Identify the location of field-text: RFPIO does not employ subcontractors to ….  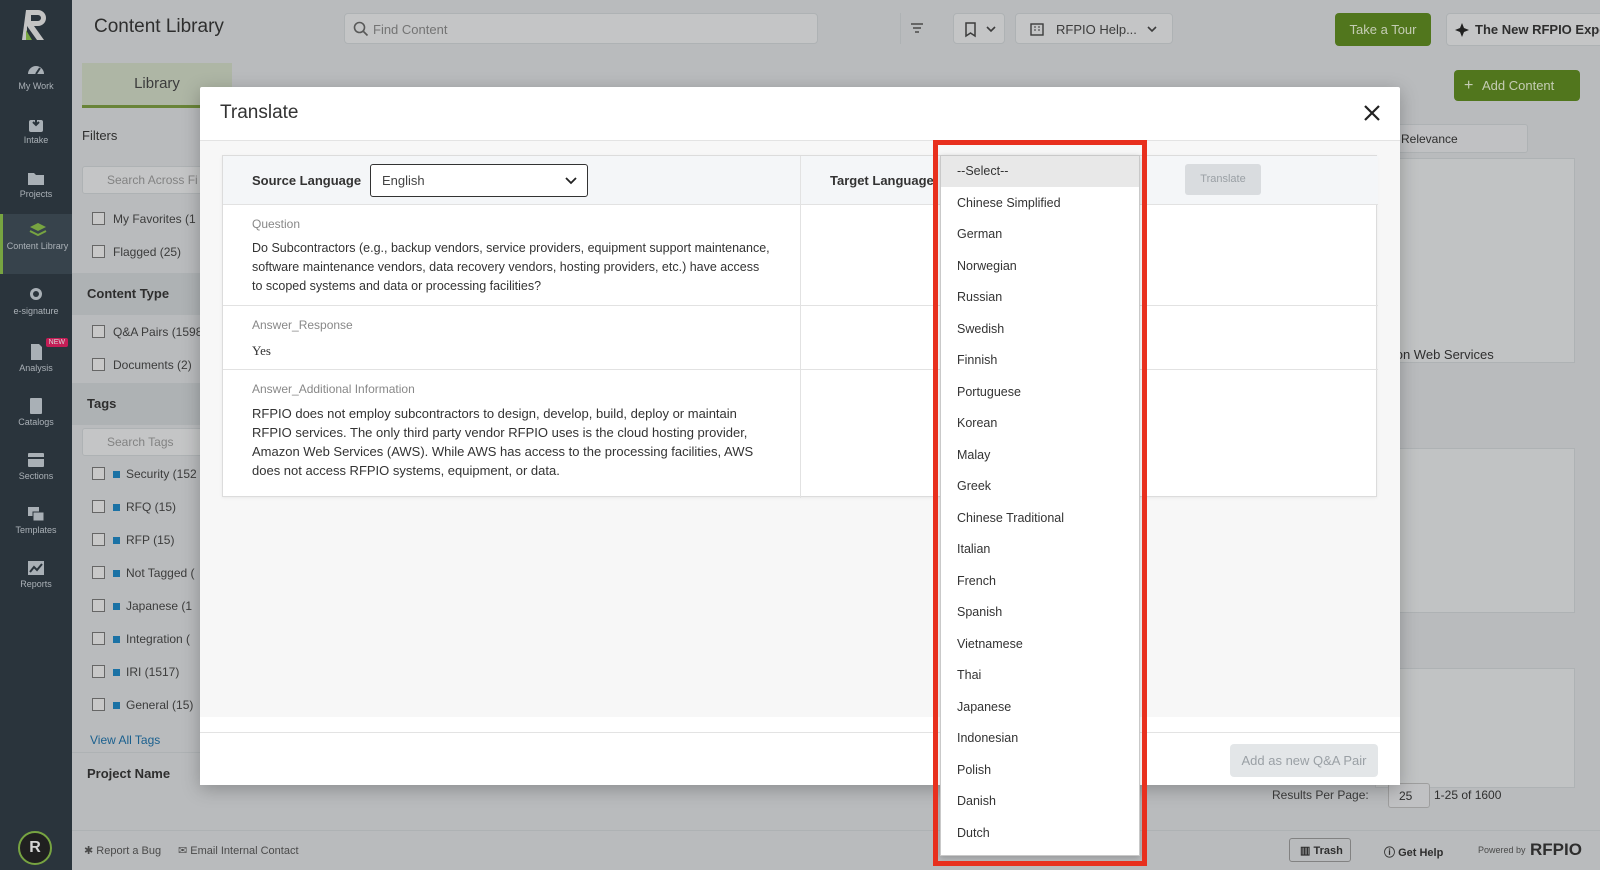
(503, 442).